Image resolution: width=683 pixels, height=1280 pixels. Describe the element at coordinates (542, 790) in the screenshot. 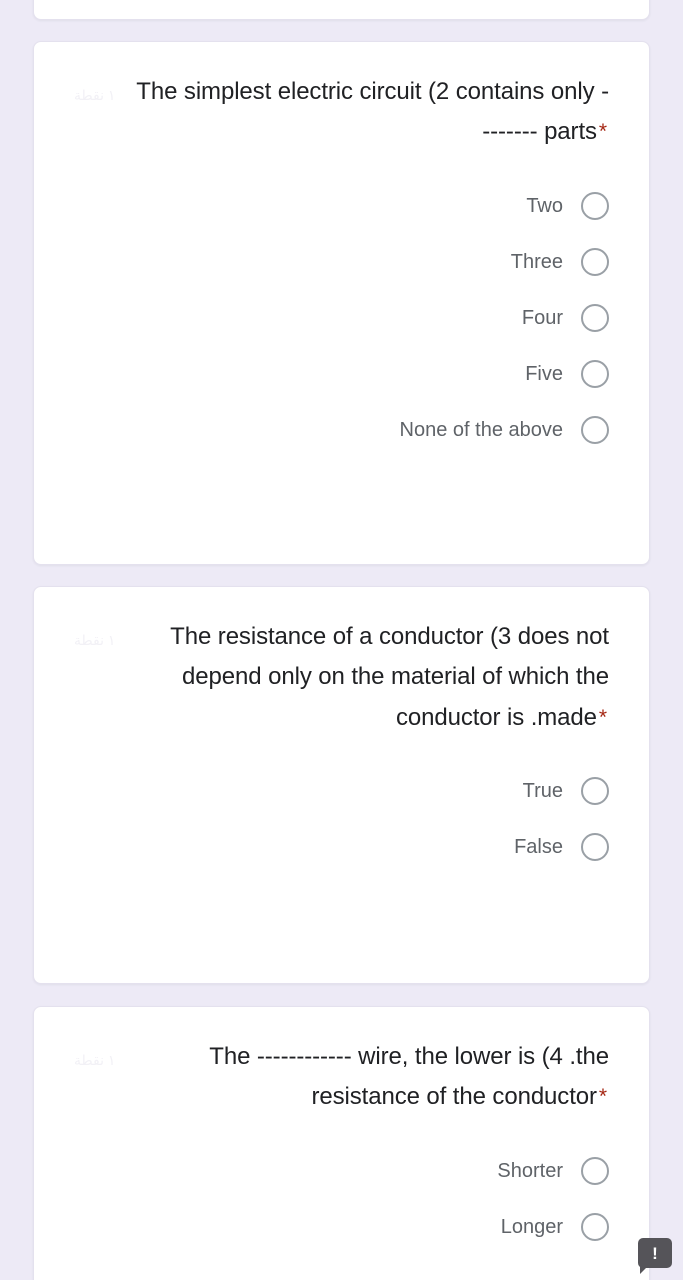

I see `option-label: True` at that location.